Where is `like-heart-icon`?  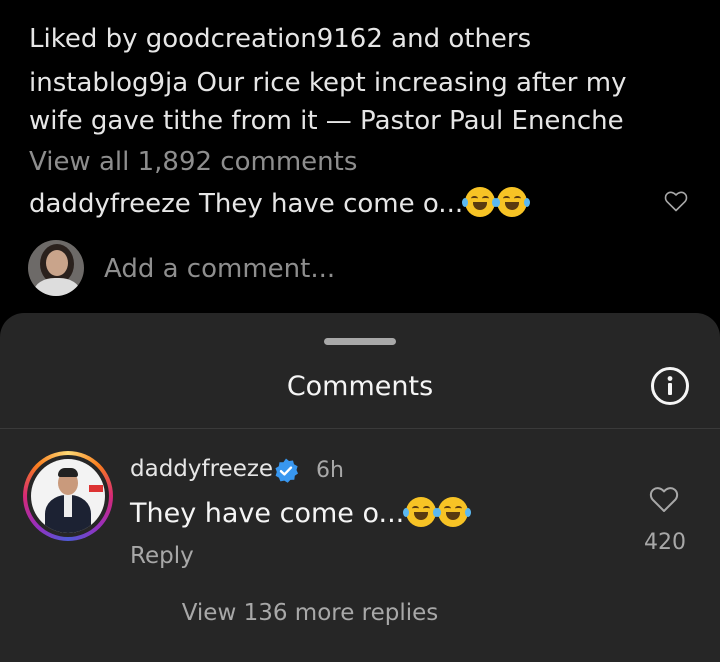
like-heart-icon is located at coordinates (664, 499).